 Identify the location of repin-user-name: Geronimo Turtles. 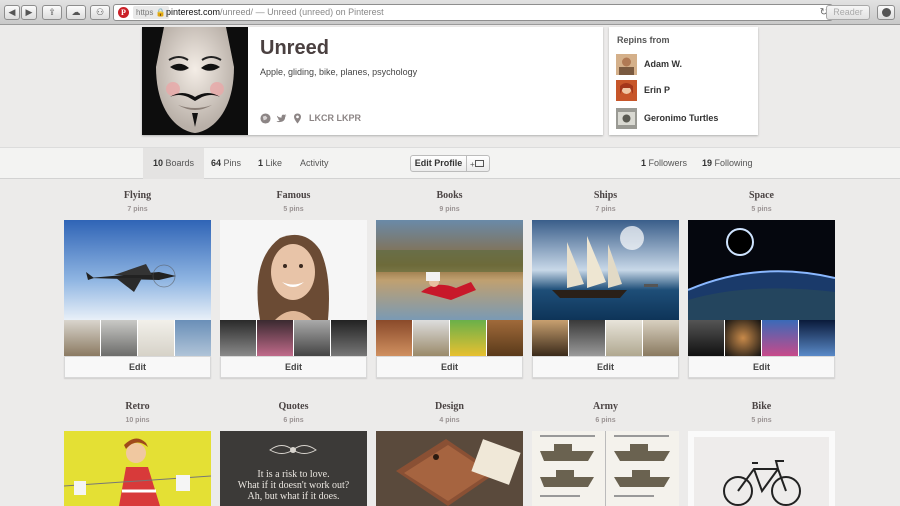
(681, 118).